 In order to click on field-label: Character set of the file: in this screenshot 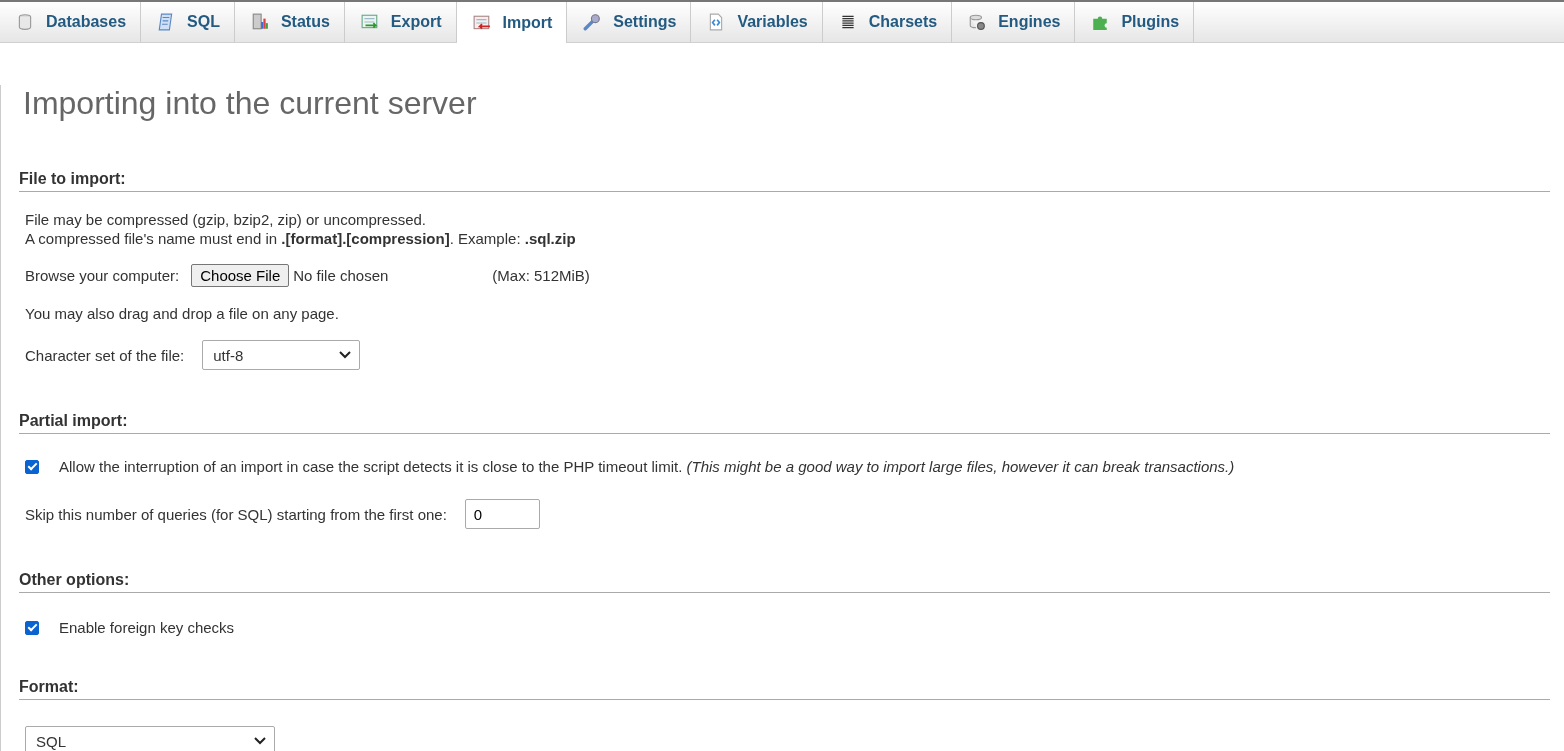, I will do `click(105, 355)`.